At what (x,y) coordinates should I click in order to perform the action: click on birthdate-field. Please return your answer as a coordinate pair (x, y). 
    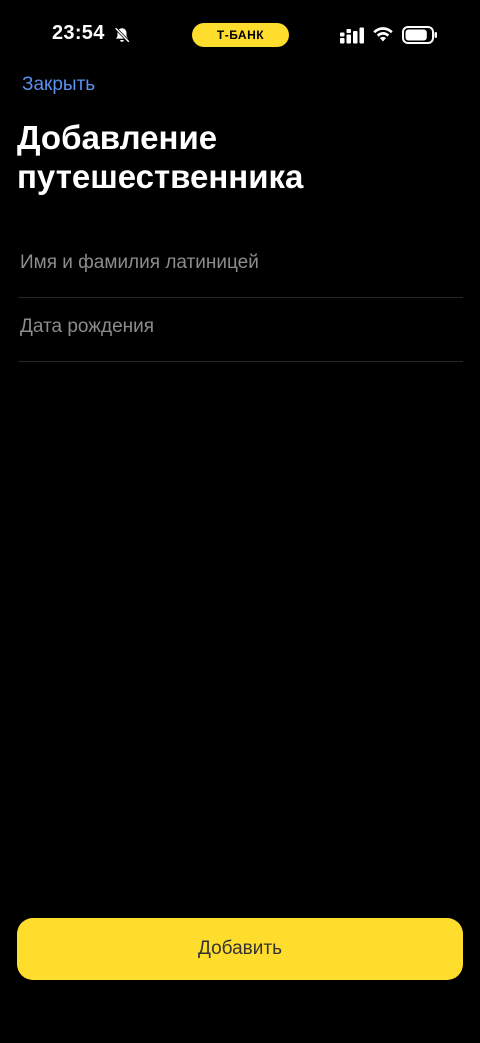
    Looking at the image, I should click on (240, 327).